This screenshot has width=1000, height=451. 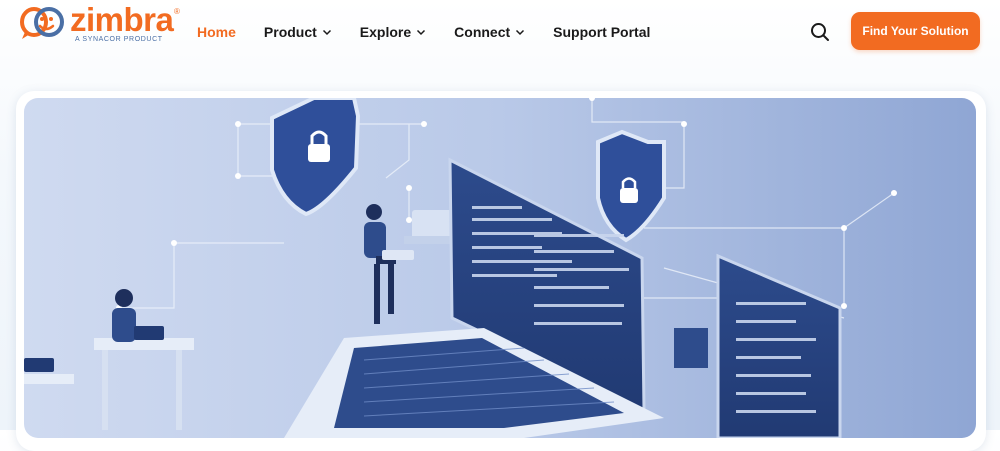 I want to click on zimbra-mascot-icon, so click(x=42, y=23).